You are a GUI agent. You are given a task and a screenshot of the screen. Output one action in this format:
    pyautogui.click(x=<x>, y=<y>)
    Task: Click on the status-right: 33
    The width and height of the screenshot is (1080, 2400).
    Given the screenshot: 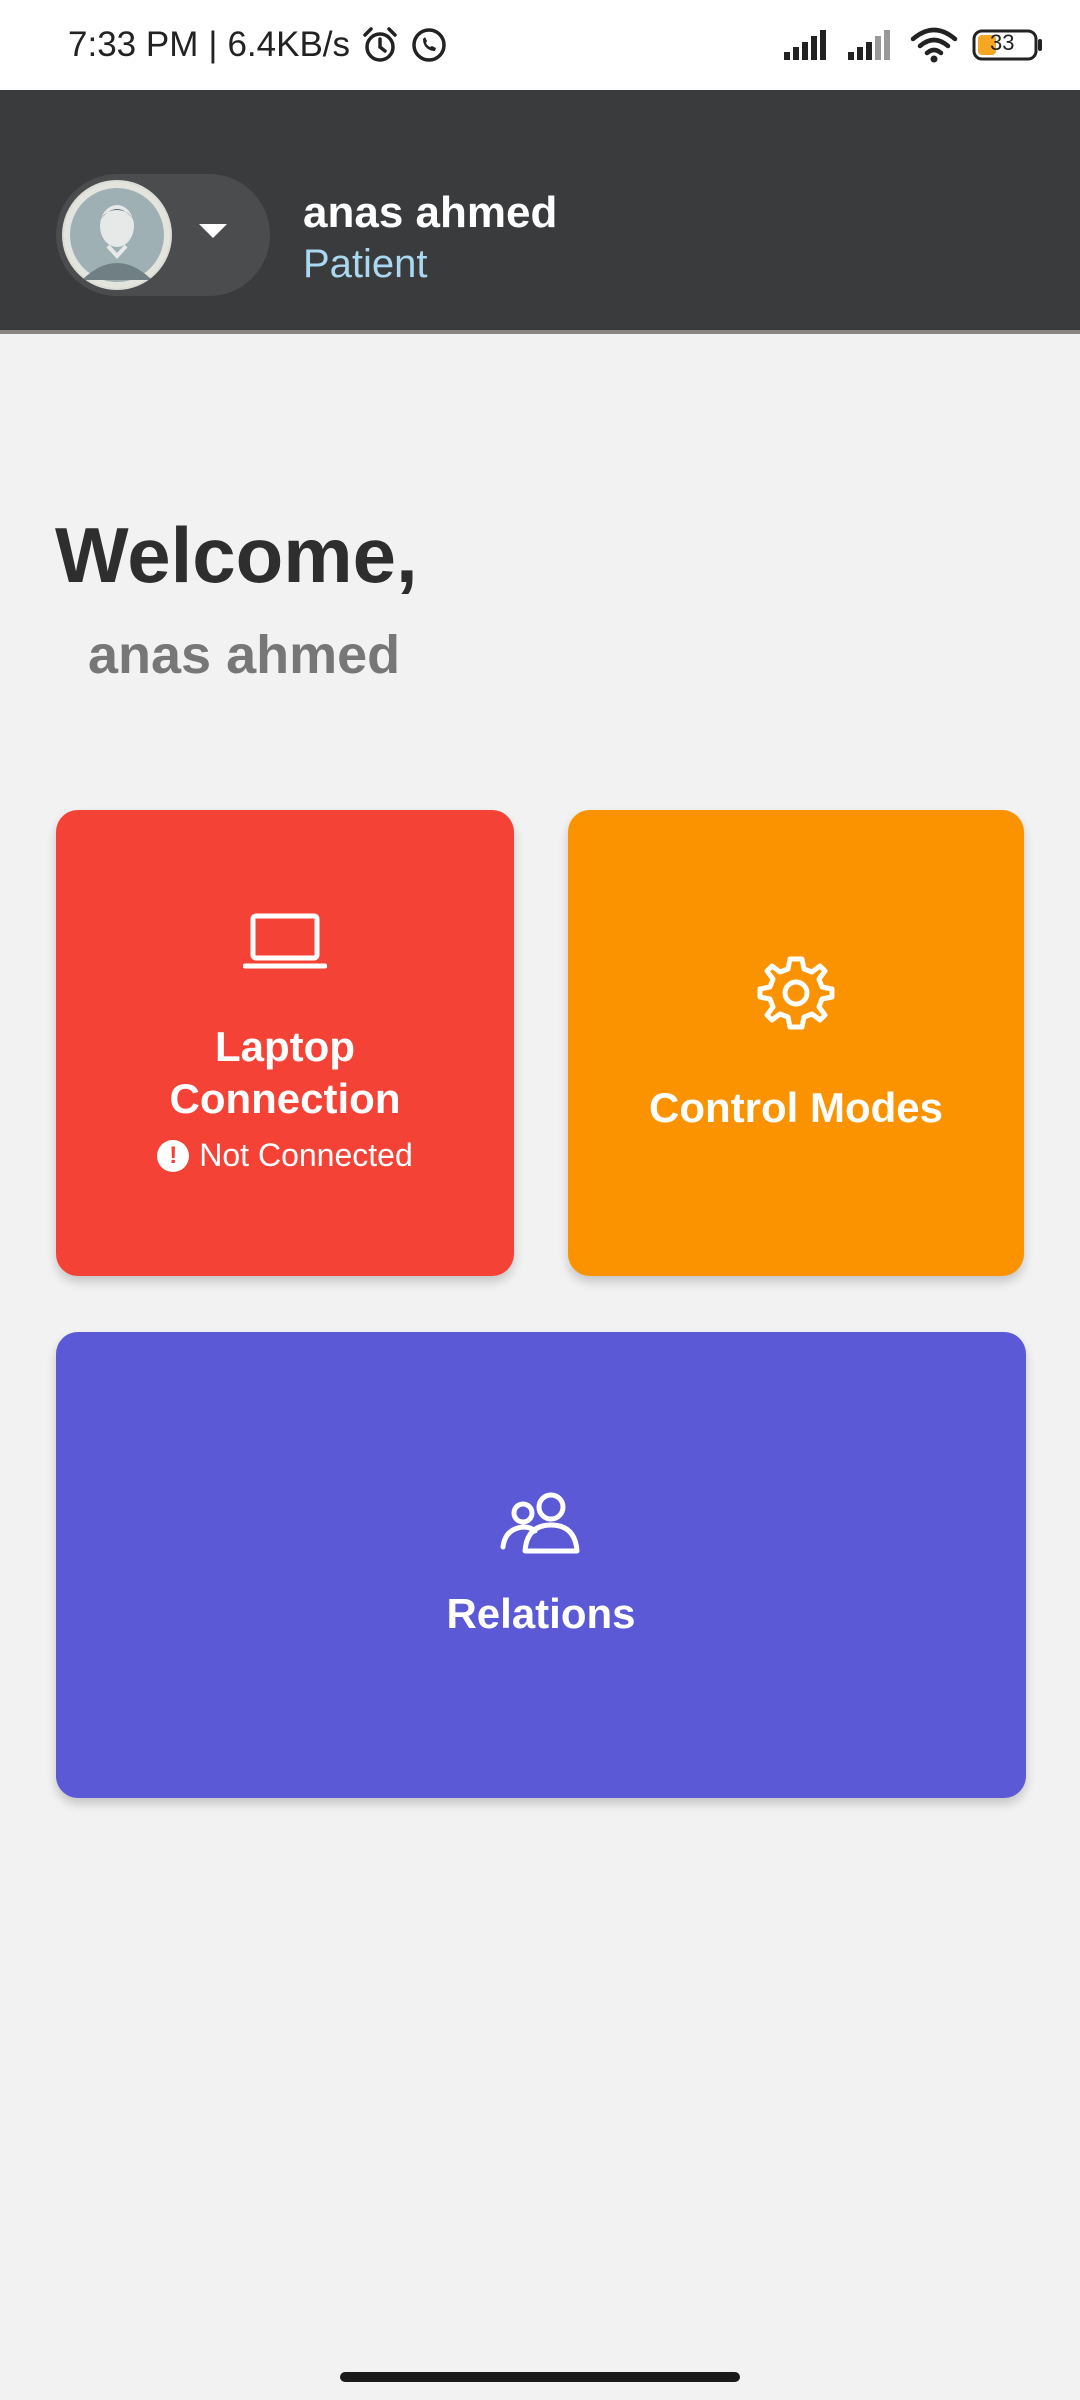 What is the action you would take?
    pyautogui.click(x=913, y=45)
    